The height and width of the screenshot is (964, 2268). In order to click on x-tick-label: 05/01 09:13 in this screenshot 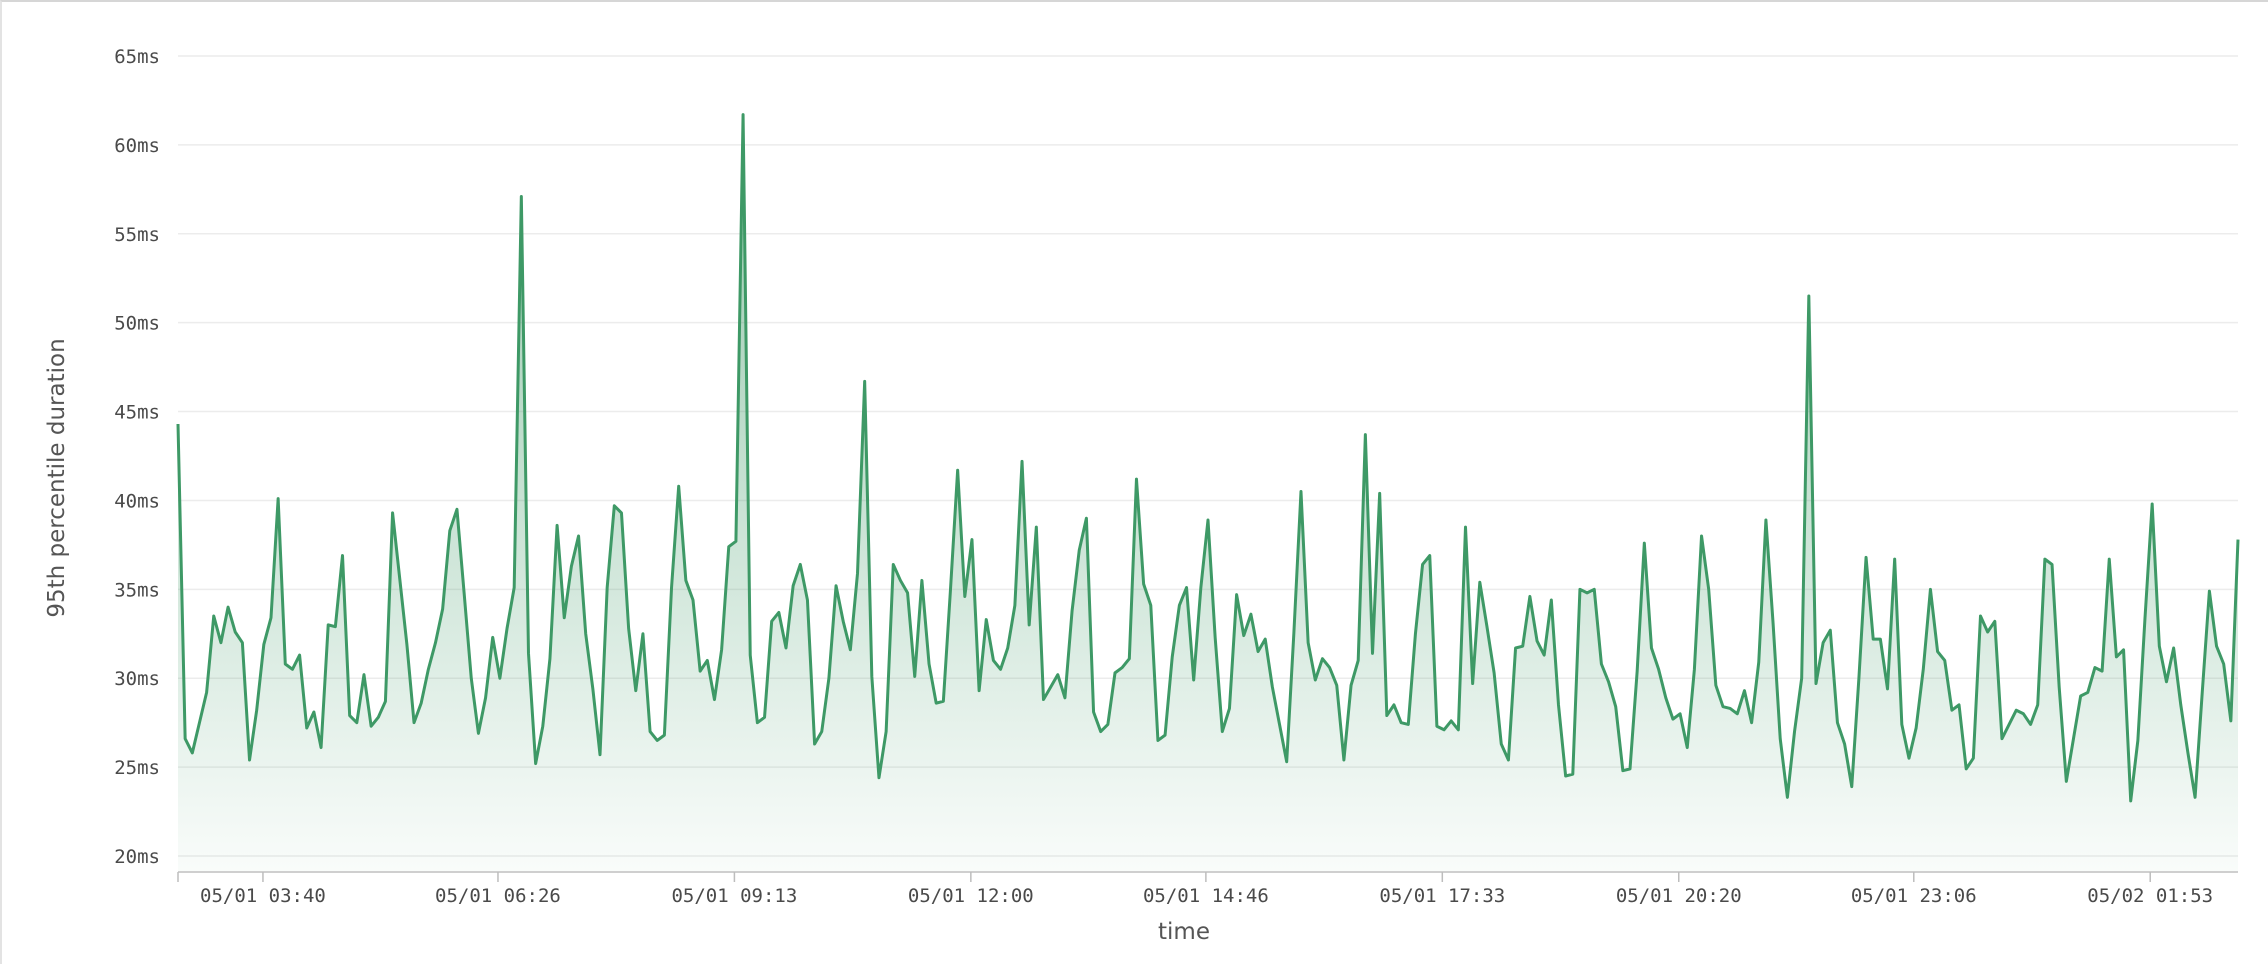, I will do `click(734, 896)`.